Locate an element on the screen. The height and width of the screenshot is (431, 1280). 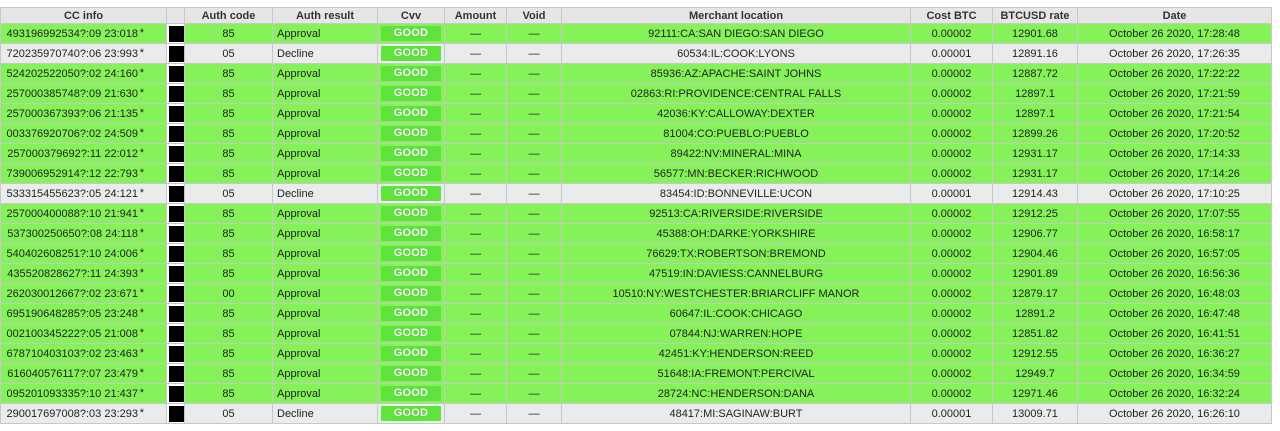
btcusd-rate-cell: 12897.1 is located at coordinates (1035, 93).